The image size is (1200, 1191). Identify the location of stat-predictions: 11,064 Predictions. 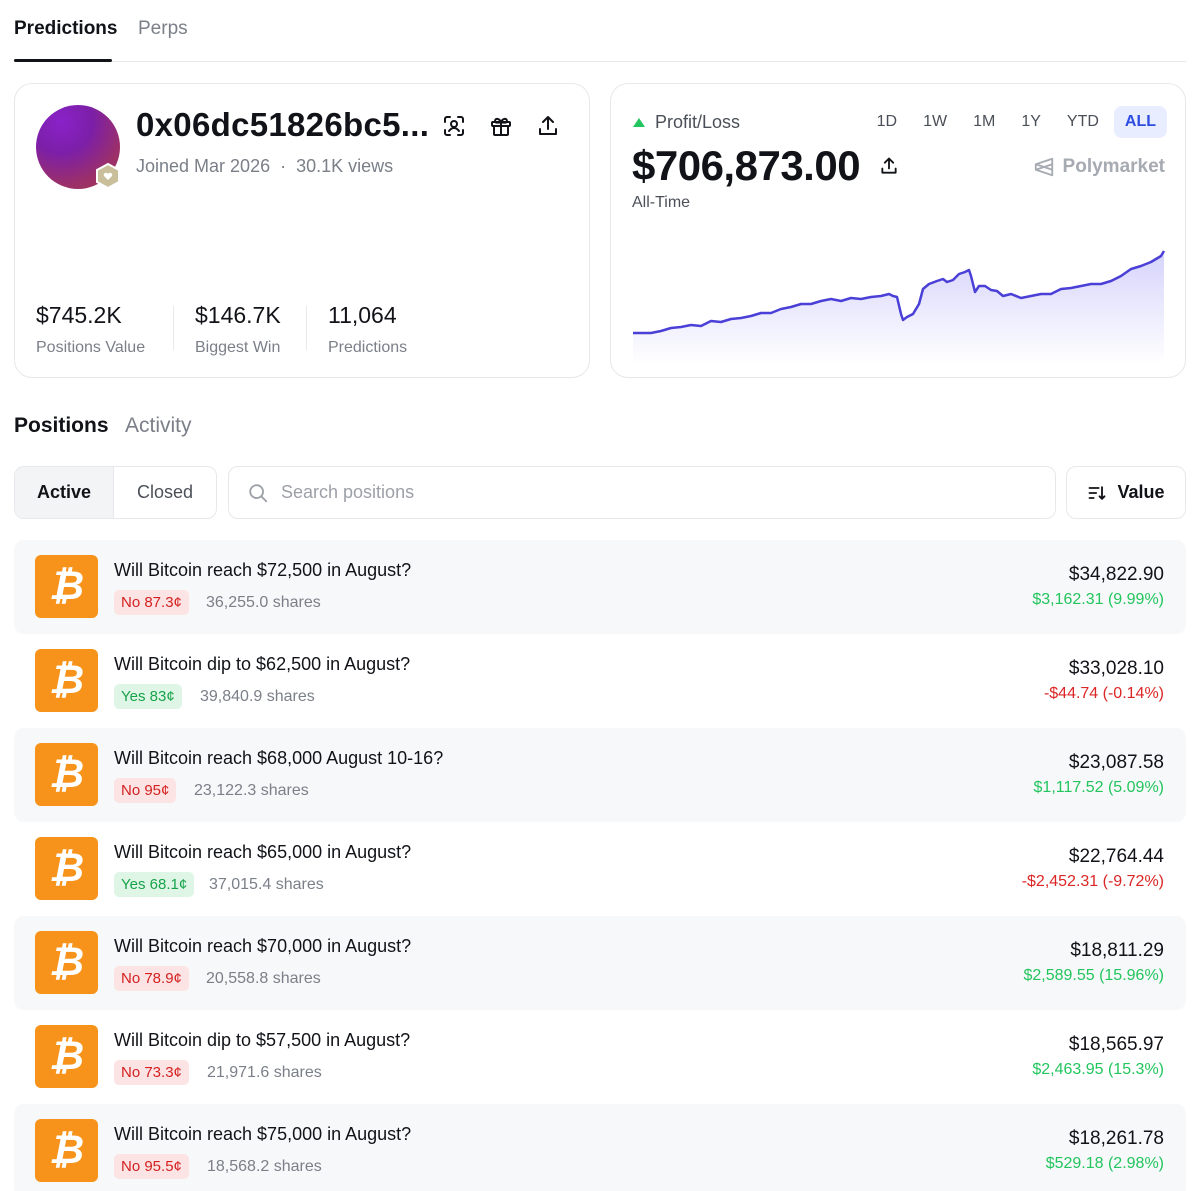
(367, 329).